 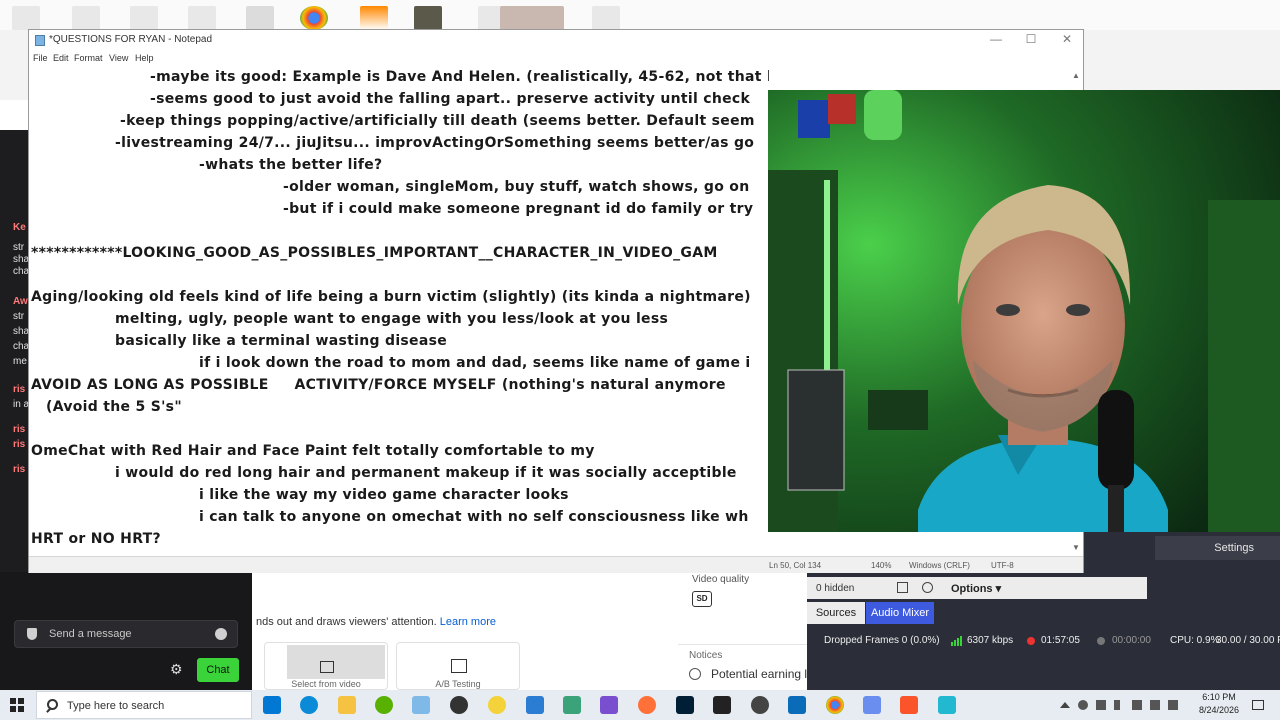 What do you see at coordinates (956, 641) in the screenshot?
I see `signal-bars-icon` at bounding box center [956, 641].